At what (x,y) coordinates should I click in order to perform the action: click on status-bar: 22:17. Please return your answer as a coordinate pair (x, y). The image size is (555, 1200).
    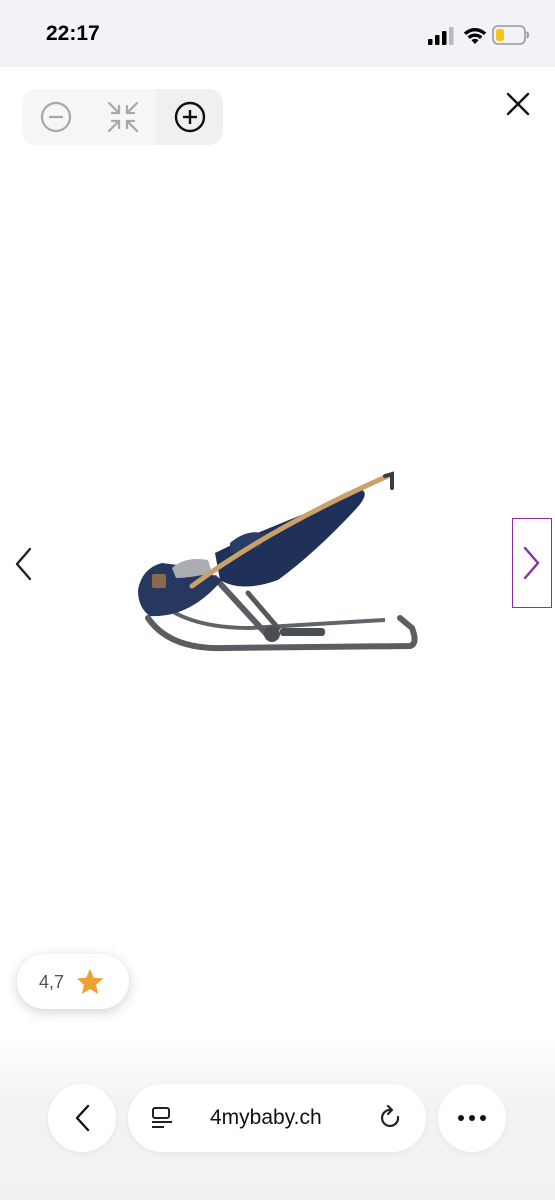
    Looking at the image, I should click on (277, 33).